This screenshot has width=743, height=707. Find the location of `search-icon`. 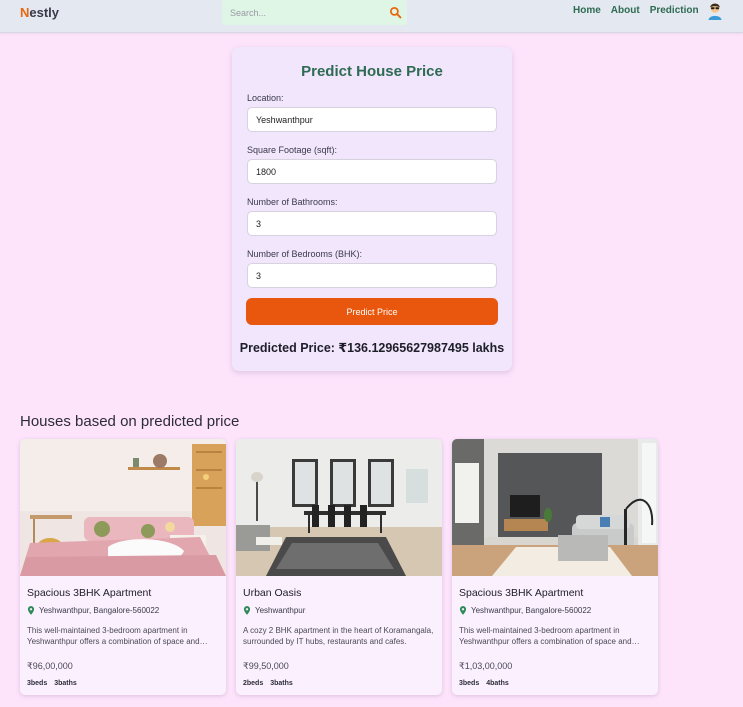

search-icon is located at coordinates (395, 12).